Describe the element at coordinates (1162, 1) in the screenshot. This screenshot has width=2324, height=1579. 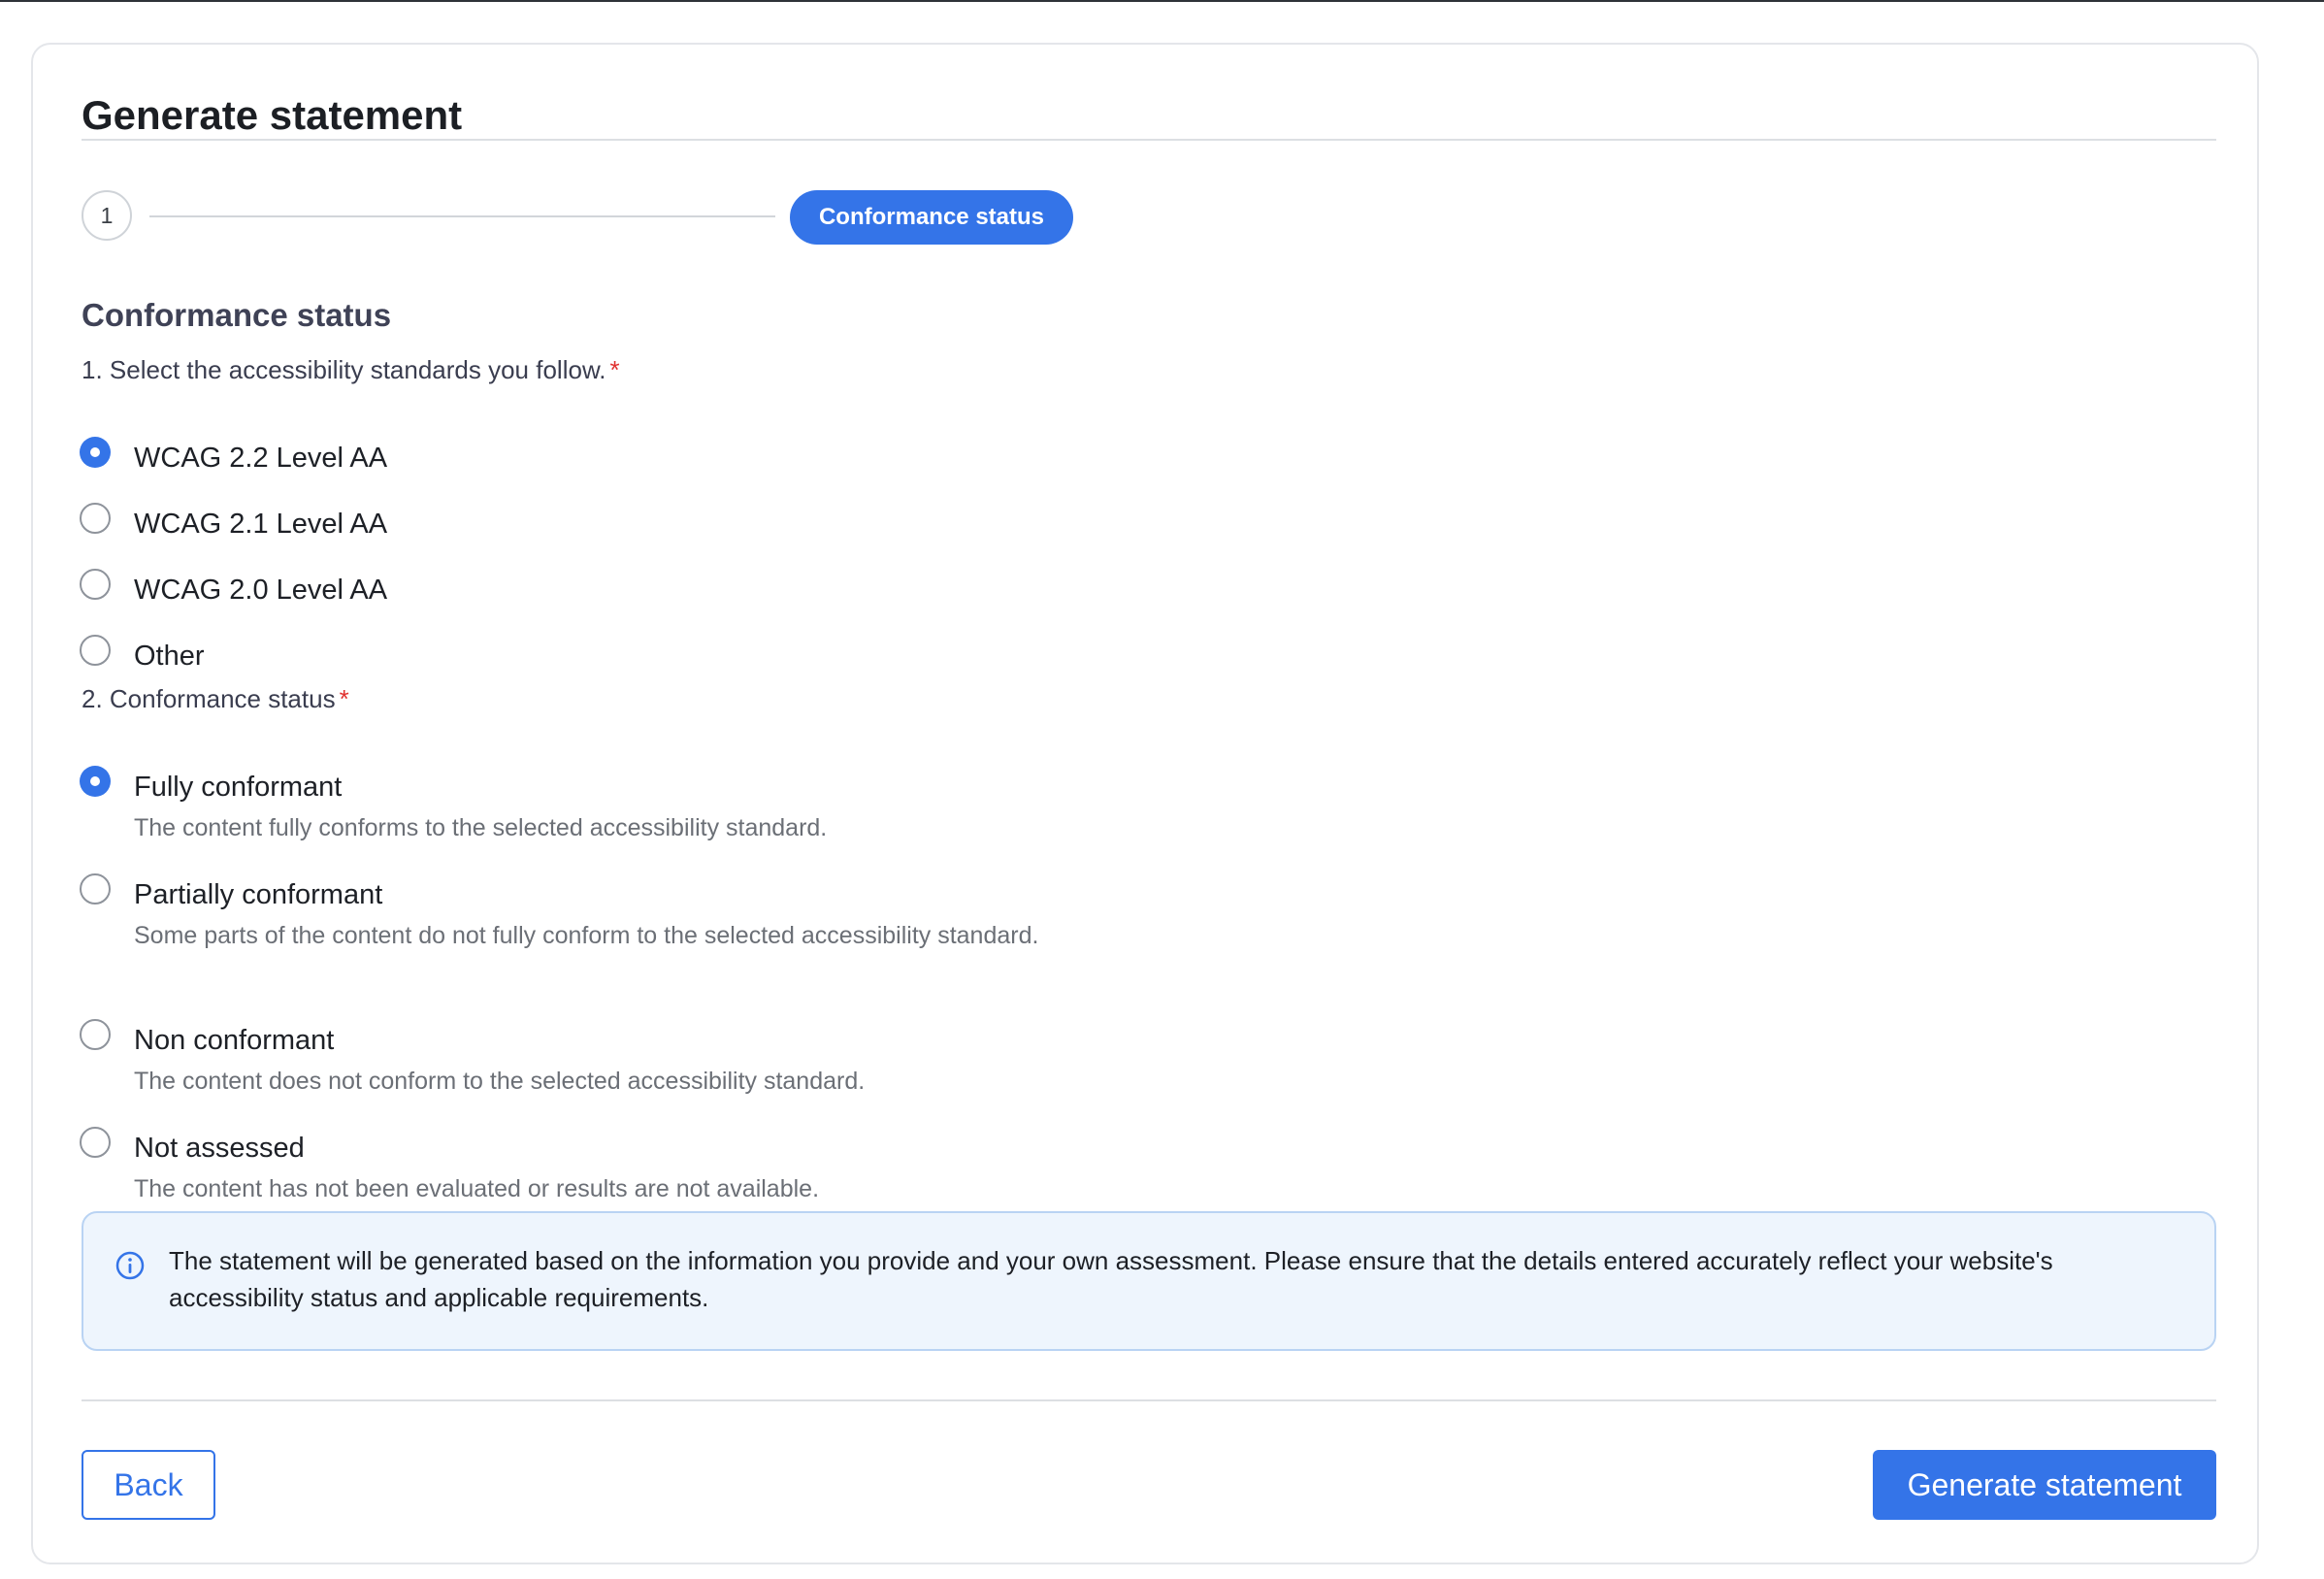
I see `window-top-border` at that location.